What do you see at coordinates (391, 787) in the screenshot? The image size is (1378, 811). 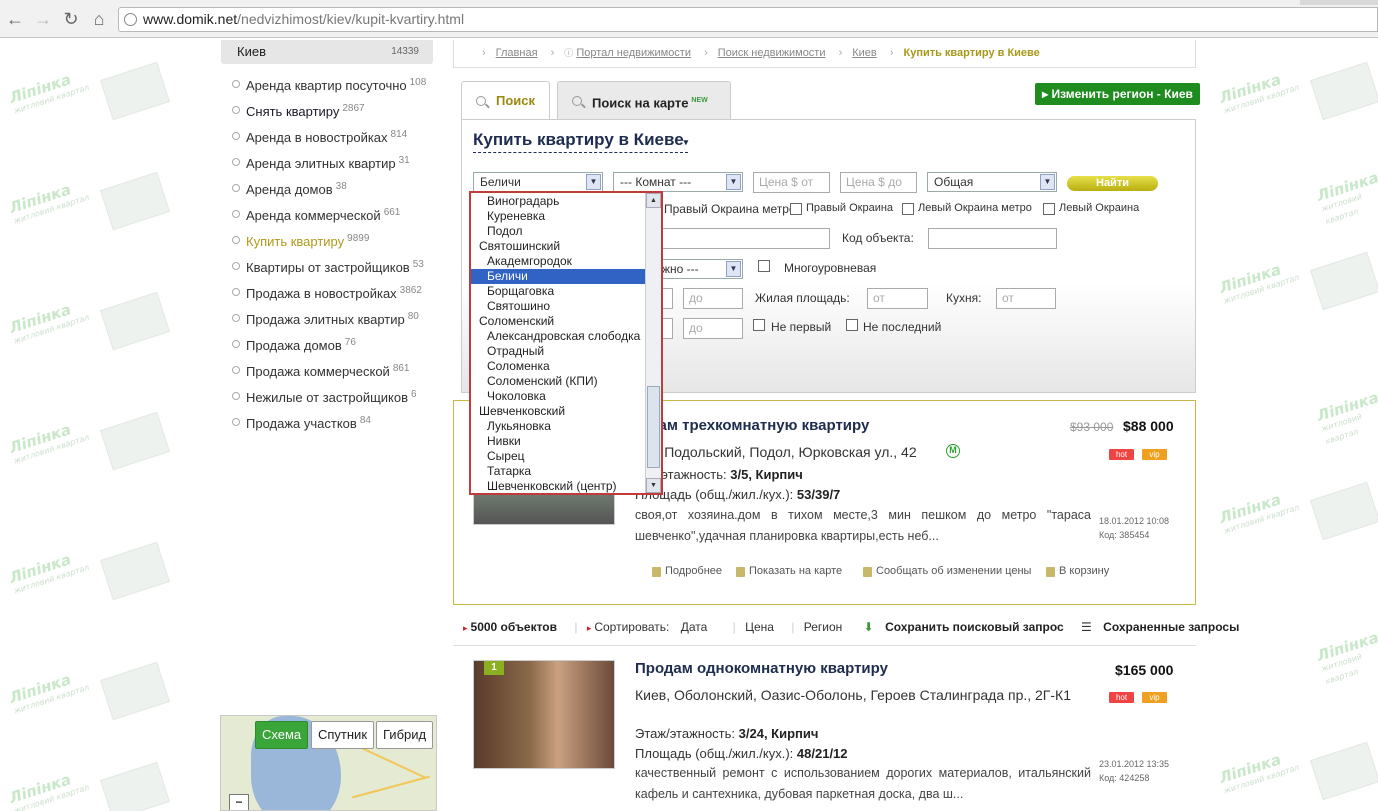 I see `map-road` at bounding box center [391, 787].